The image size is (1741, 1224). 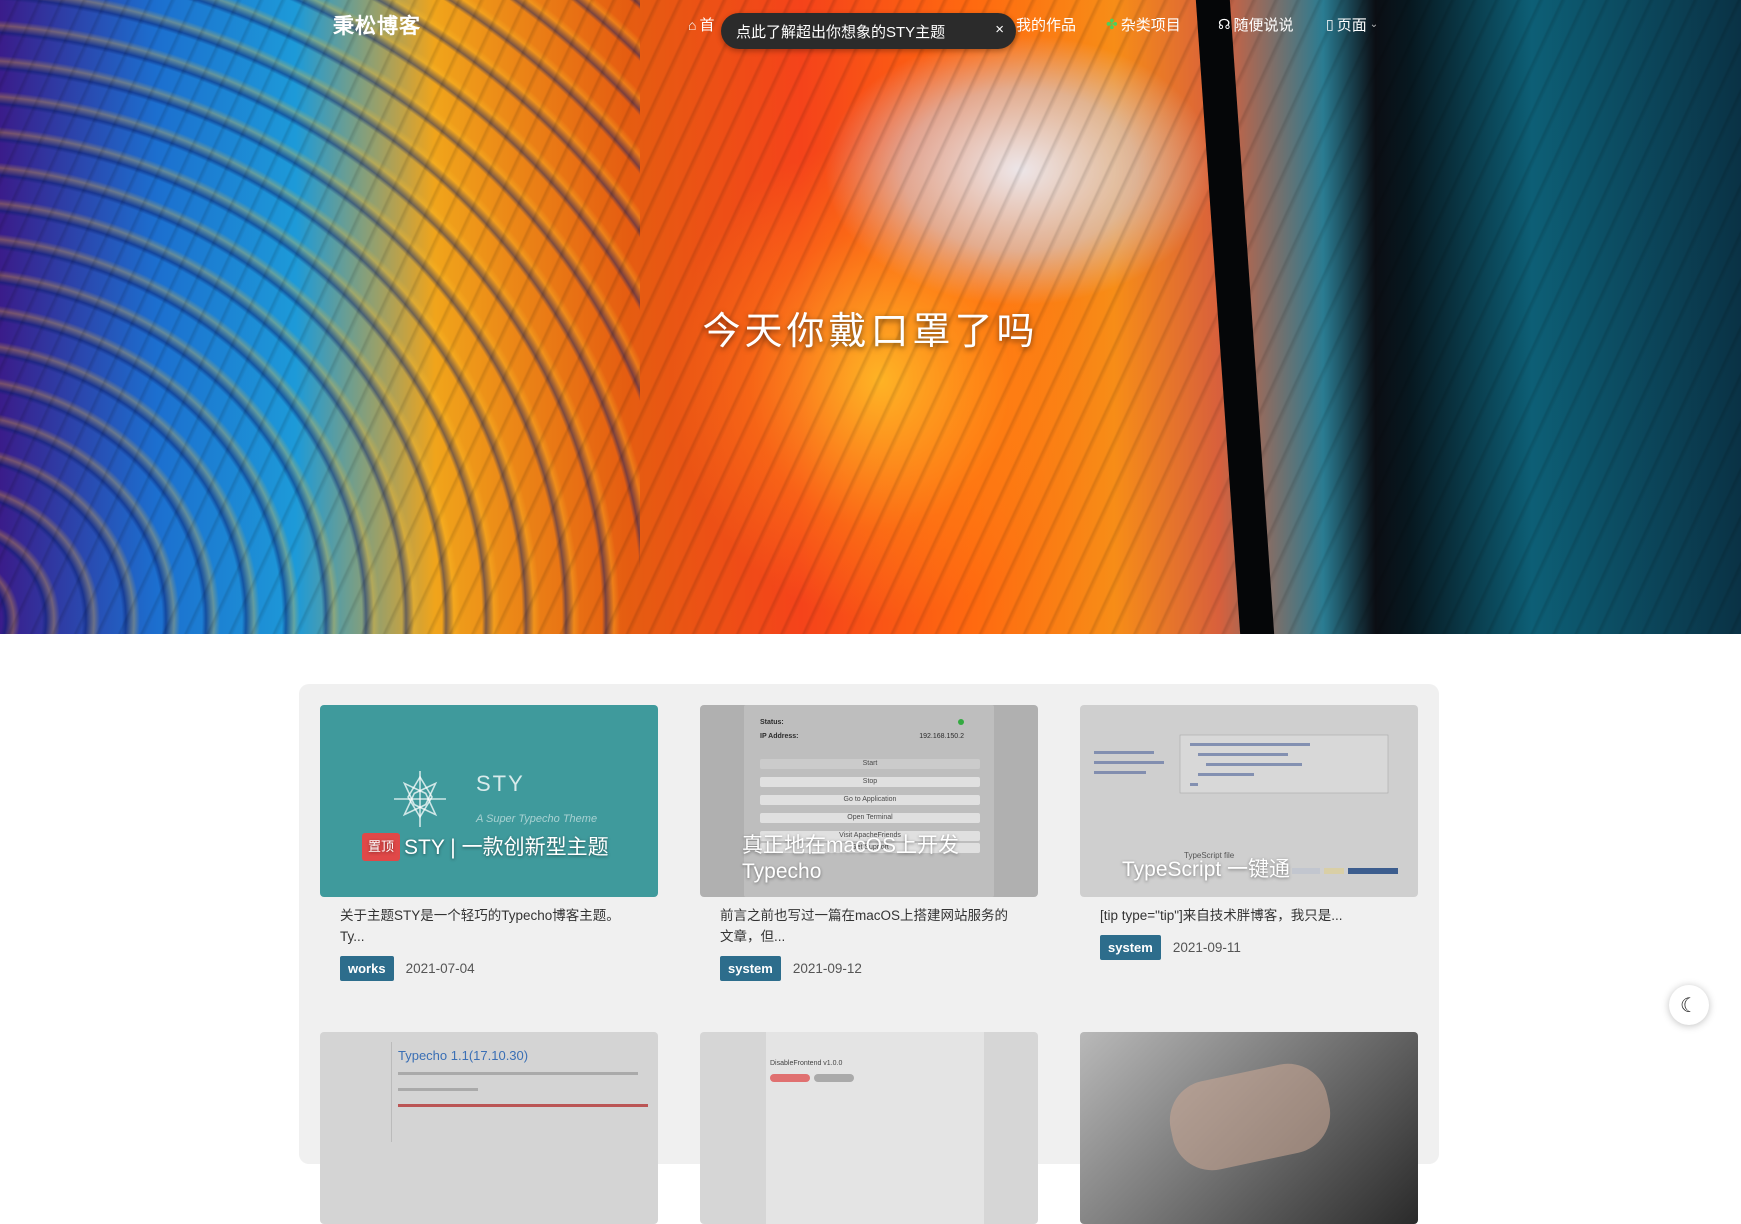 What do you see at coordinates (1112, 24) in the screenshot?
I see `puzzle-icon: ✤` at bounding box center [1112, 24].